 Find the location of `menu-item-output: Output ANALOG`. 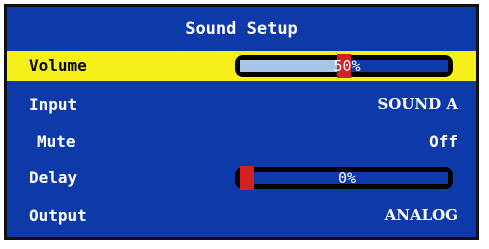

menu-item-output: Output ANALOG is located at coordinates (241, 216).